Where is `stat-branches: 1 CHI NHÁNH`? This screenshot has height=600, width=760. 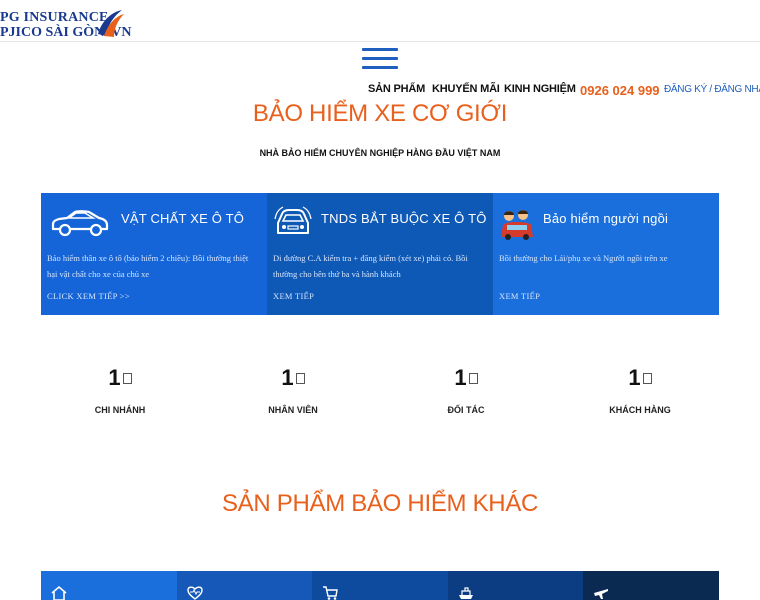 stat-branches: 1 CHI NHÁNH is located at coordinates (120, 390).